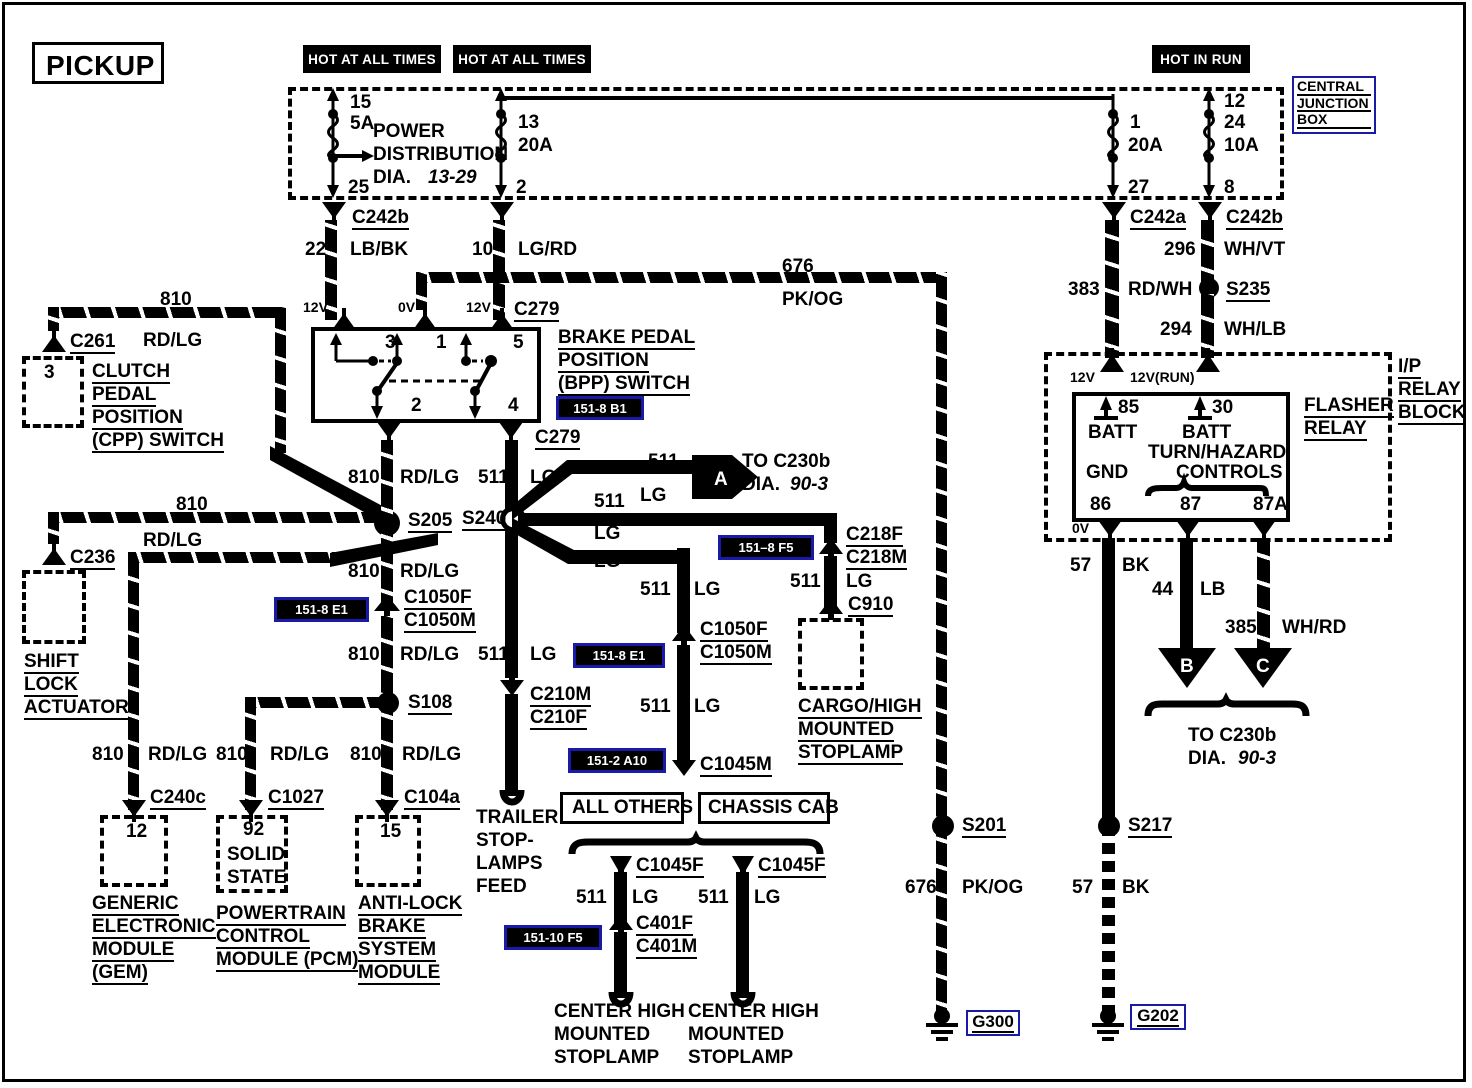 This screenshot has width=1472, height=1088. What do you see at coordinates (1213, 589) in the screenshot?
I see `wire-44-lb-color: LB` at bounding box center [1213, 589].